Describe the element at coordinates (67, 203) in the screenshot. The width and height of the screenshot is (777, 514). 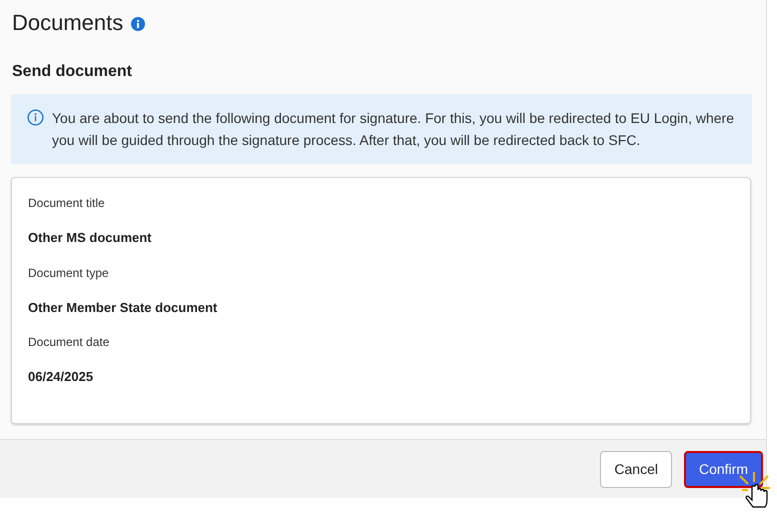
I see `field-label: Document title` at that location.